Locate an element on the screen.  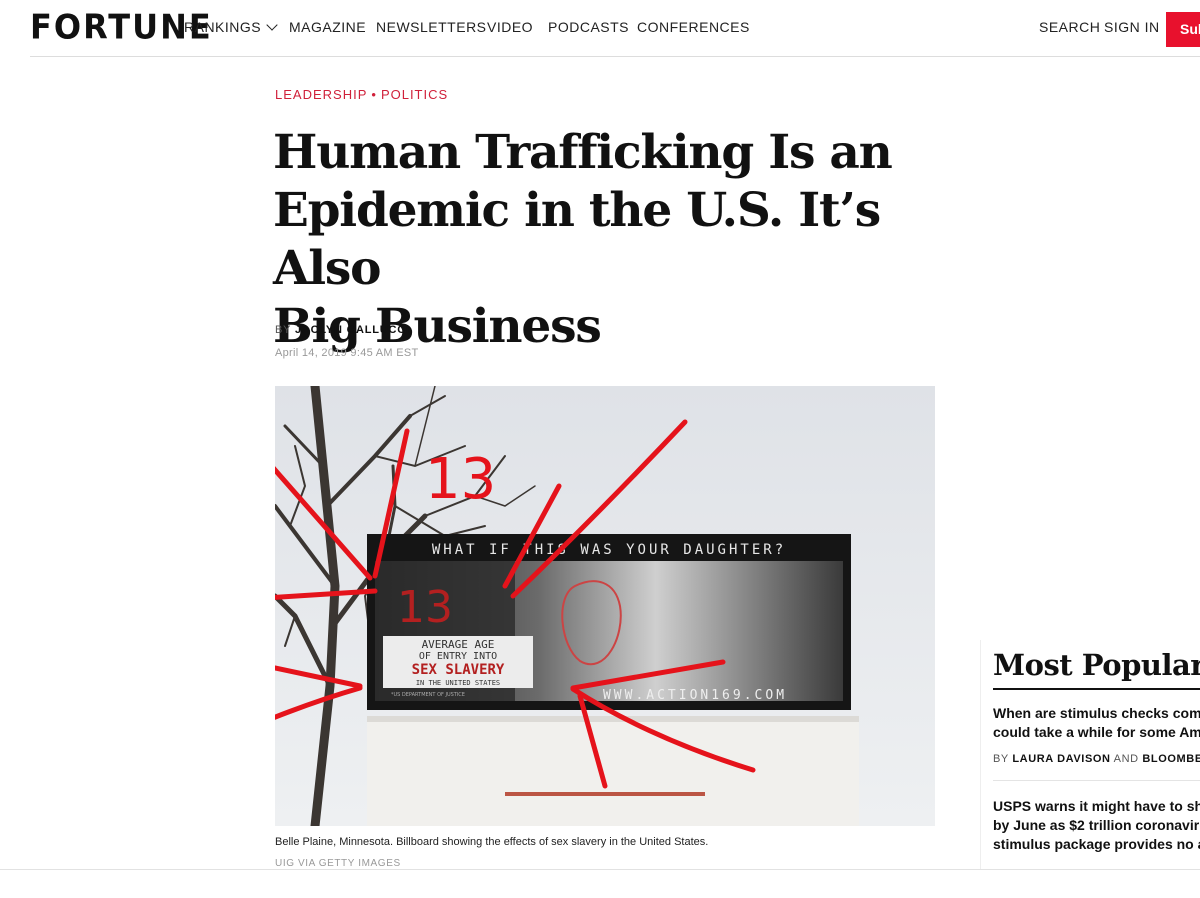
nav-video: VIDEO is located at coordinates (510, 27).